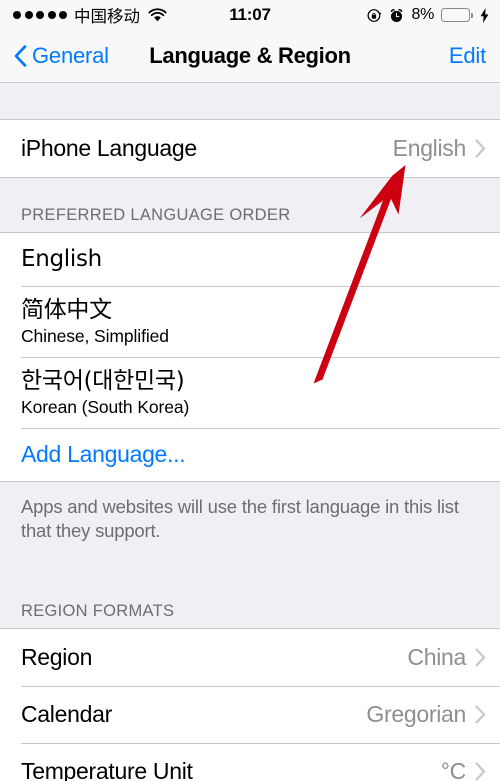 The image size is (500, 781). I want to click on row-value: China, so click(436, 656).